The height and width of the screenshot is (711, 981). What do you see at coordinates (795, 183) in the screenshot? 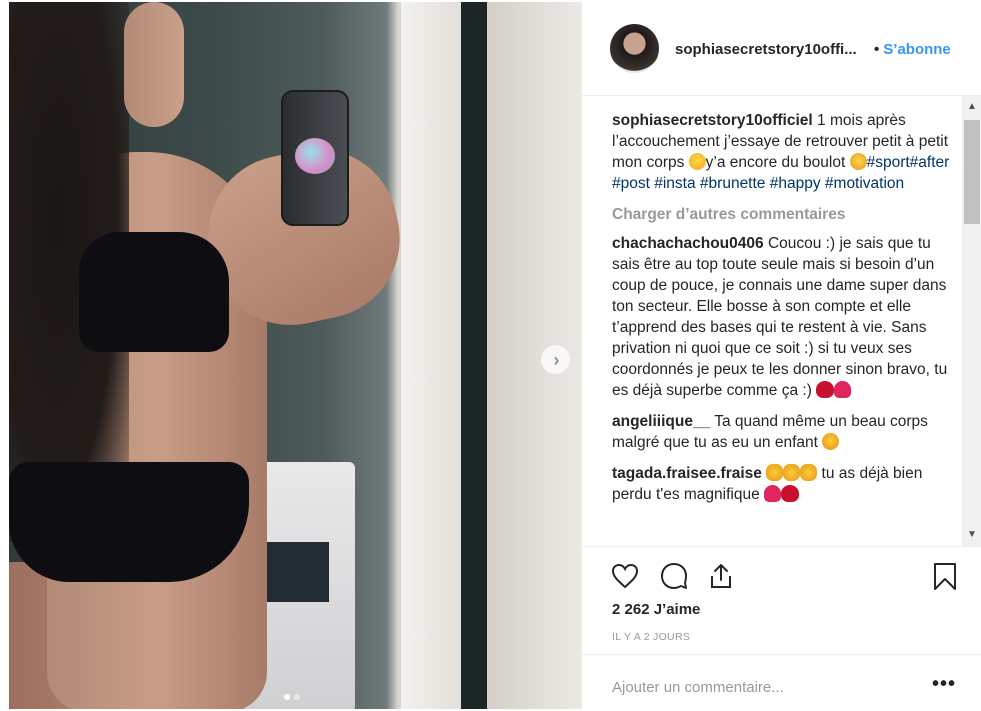
I see `hashtag-link: #happy` at bounding box center [795, 183].